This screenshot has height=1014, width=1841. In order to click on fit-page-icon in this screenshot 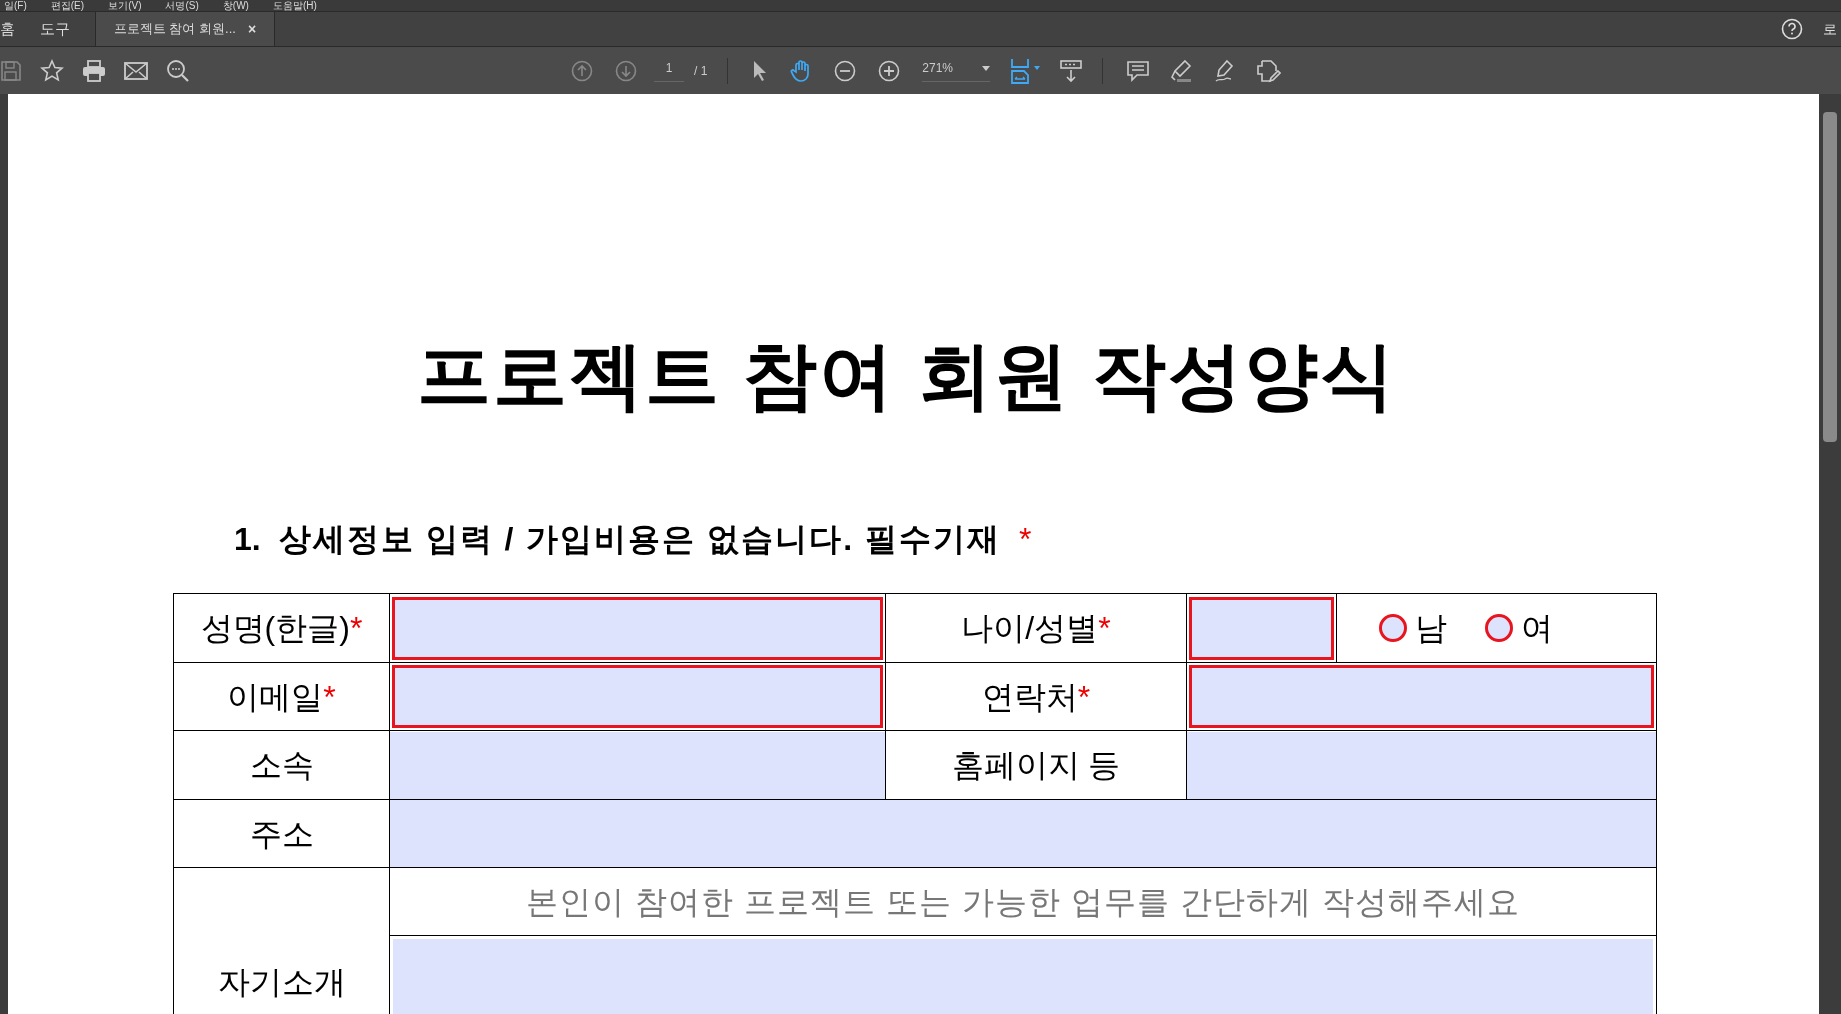, I will do `click(1026, 70)`.